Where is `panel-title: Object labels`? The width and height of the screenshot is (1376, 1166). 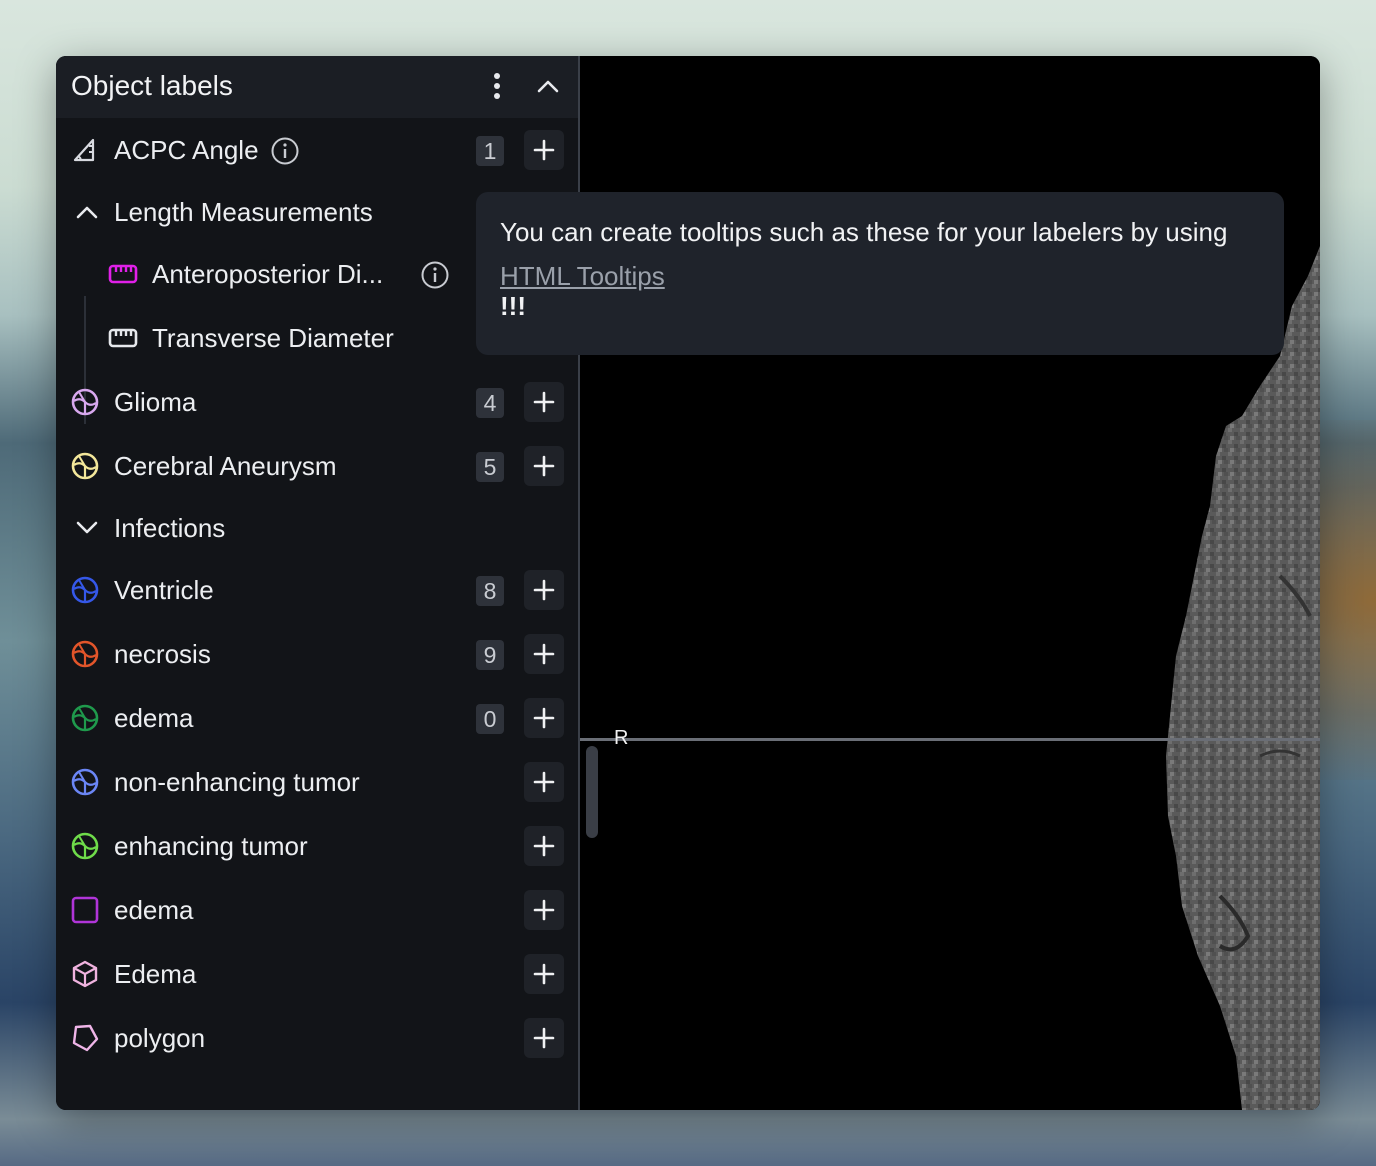
panel-title: Object labels is located at coordinates (152, 85).